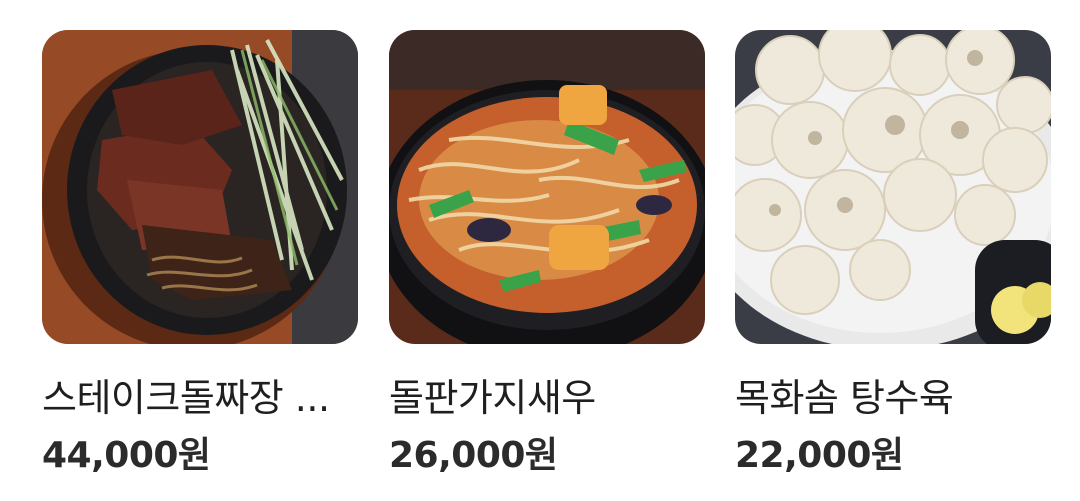  Describe the element at coordinates (819, 455) in the screenshot. I see `menu-item-price: 22,000원` at that location.